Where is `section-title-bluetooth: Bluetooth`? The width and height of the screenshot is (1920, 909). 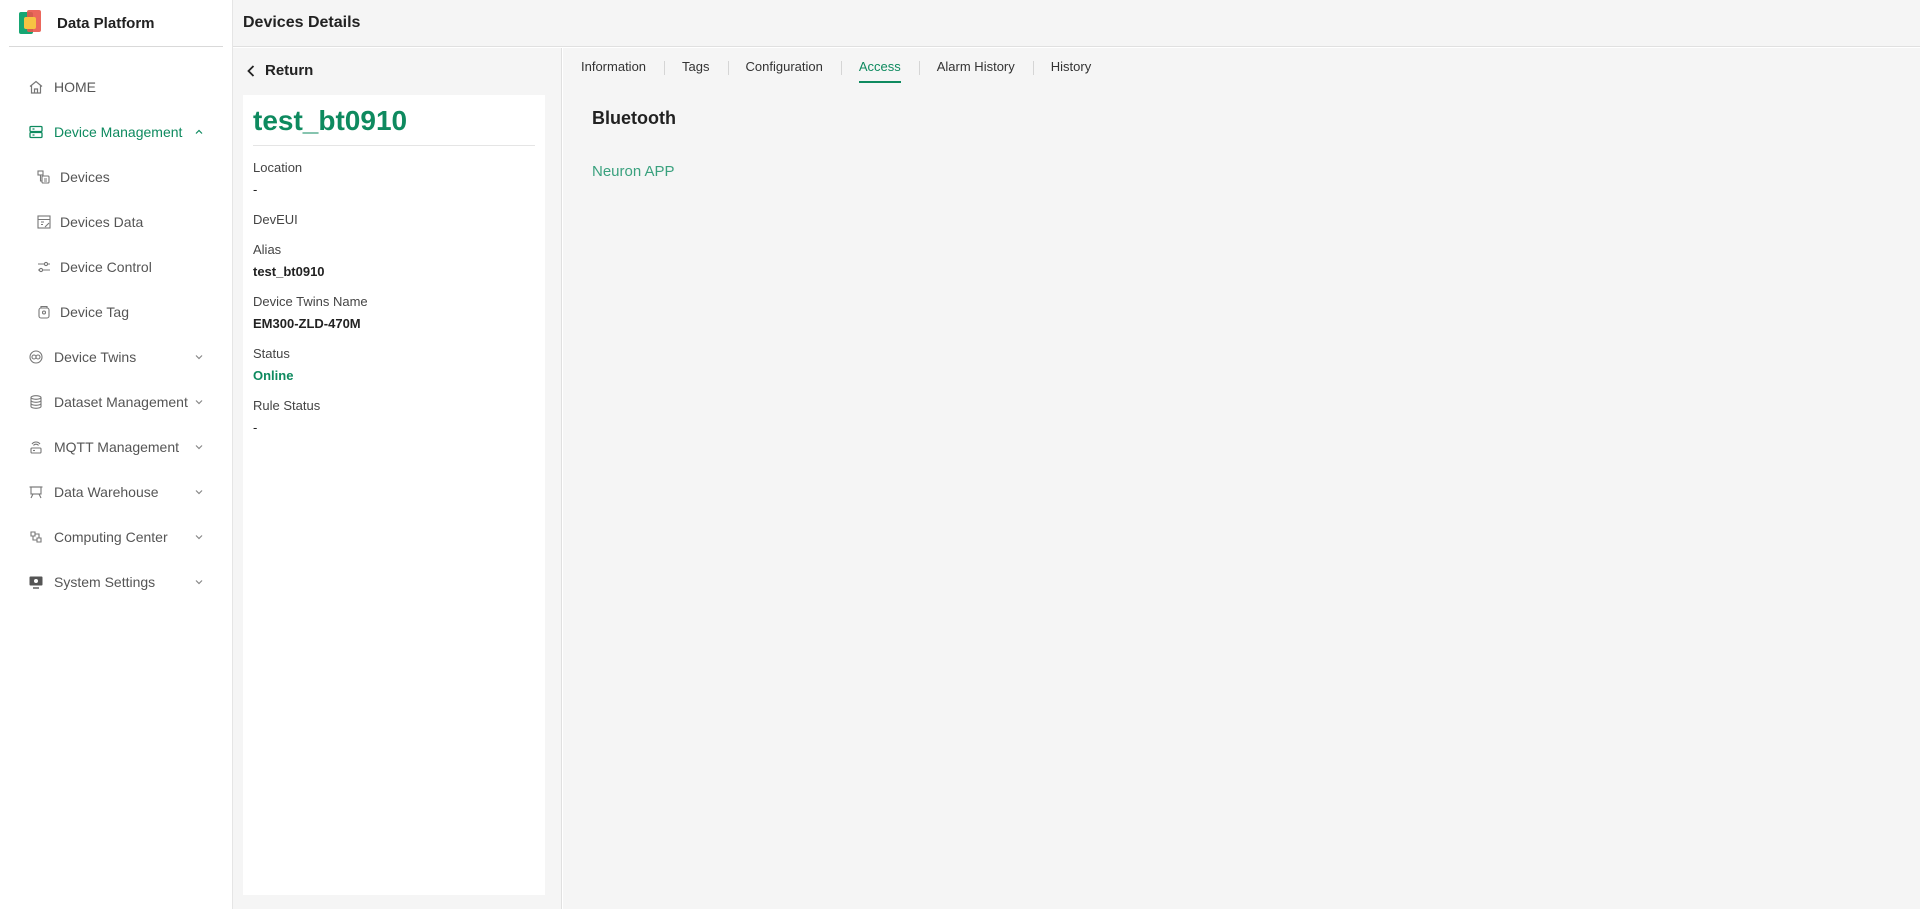 section-title-bluetooth: Bluetooth is located at coordinates (634, 118).